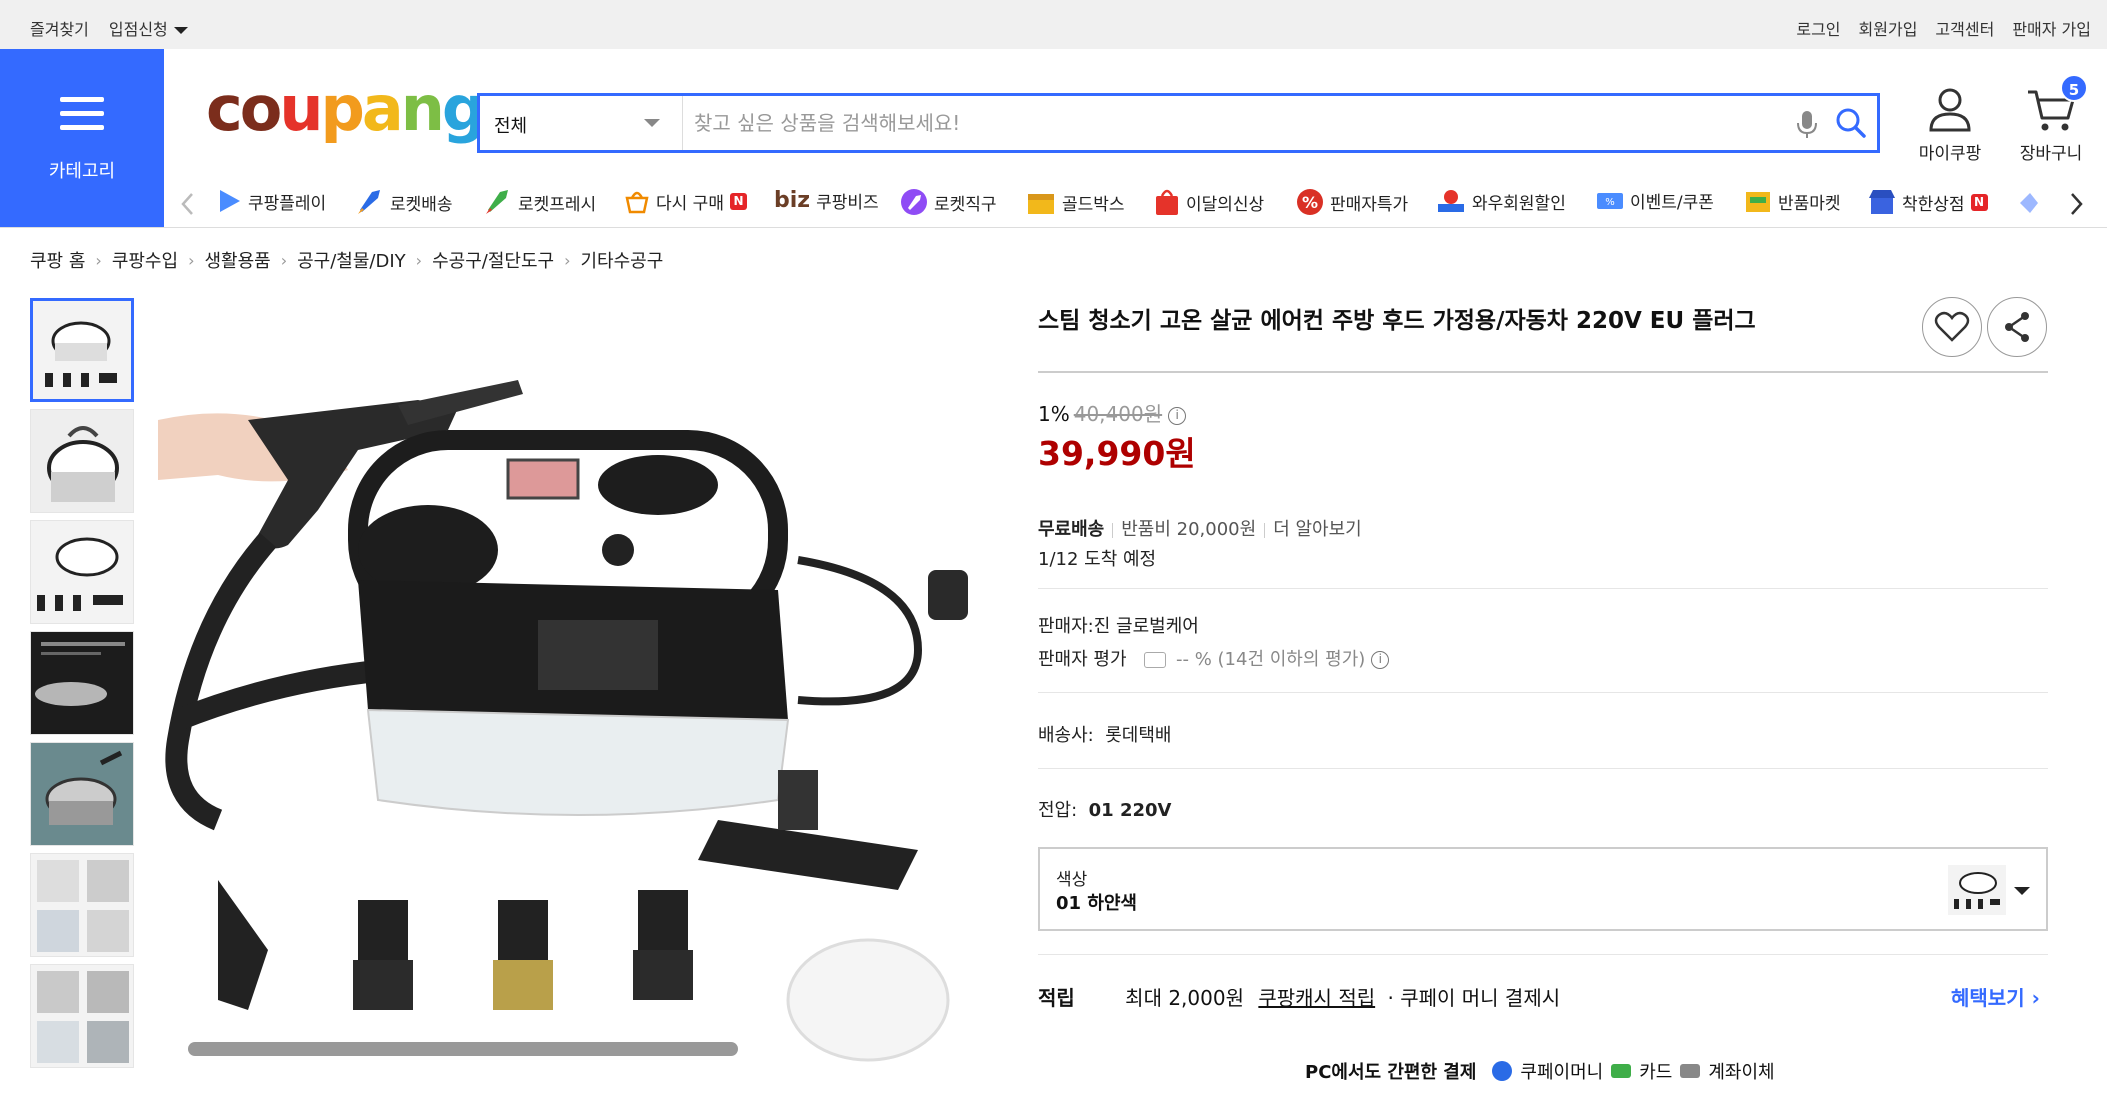 The width and height of the screenshot is (2107, 1095). What do you see at coordinates (2051, 28) in the screenshot?
I see `seller-signup-link: 판매자 가입` at bounding box center [2051, 28].